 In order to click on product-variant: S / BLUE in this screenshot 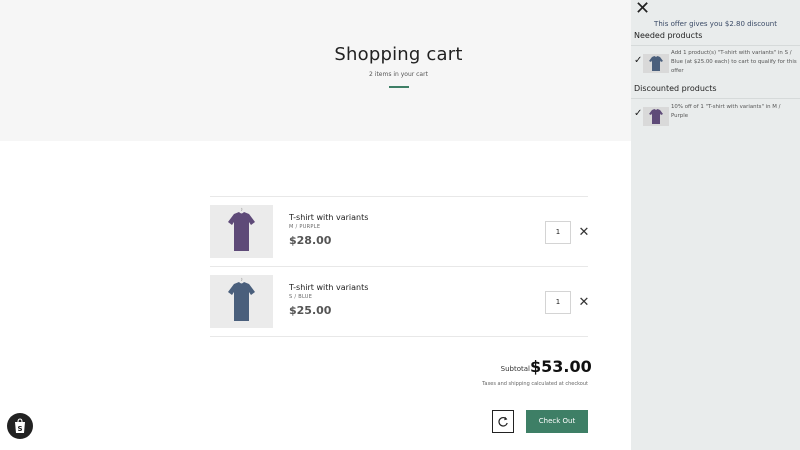, I will do `click(301, 297)`.